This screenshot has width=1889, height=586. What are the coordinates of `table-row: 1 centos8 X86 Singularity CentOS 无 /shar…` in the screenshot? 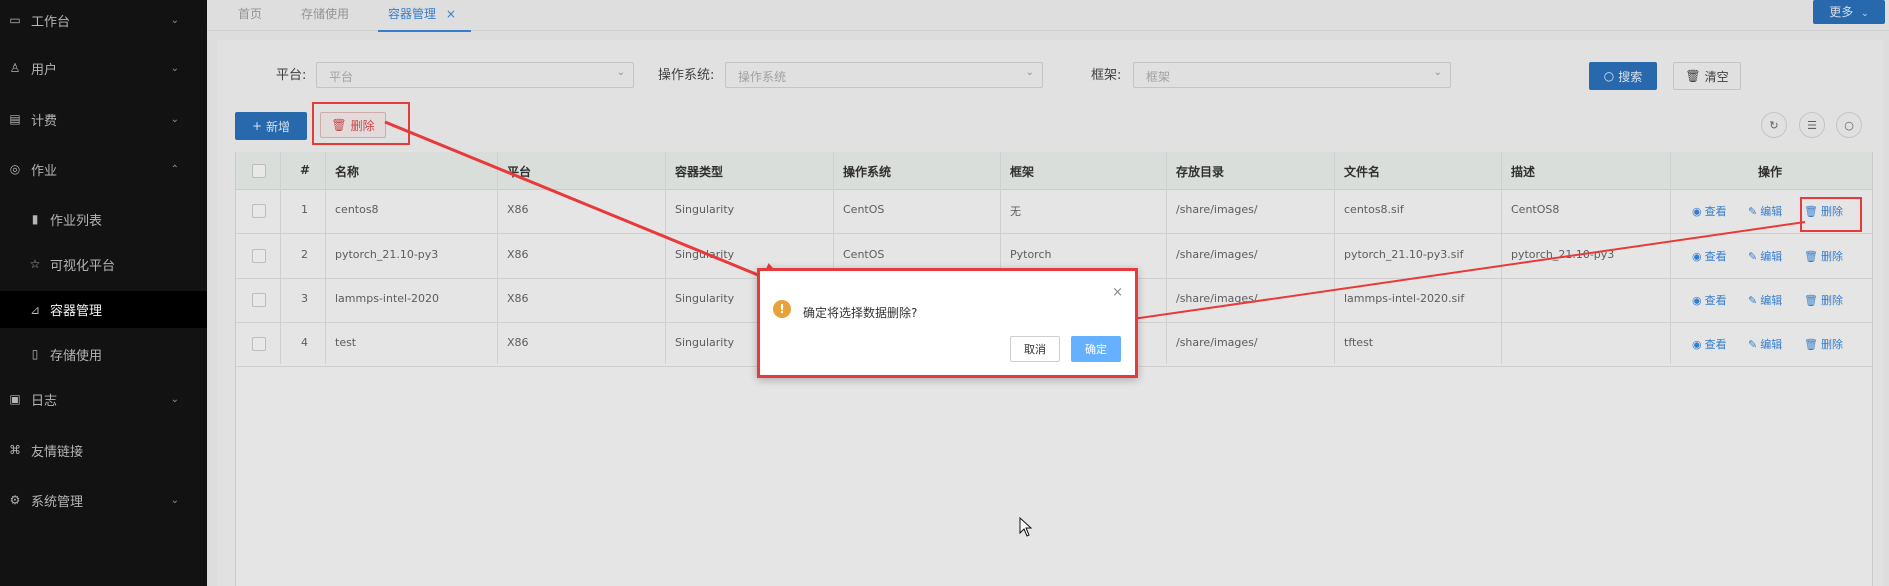 It's located at (1054, 211).